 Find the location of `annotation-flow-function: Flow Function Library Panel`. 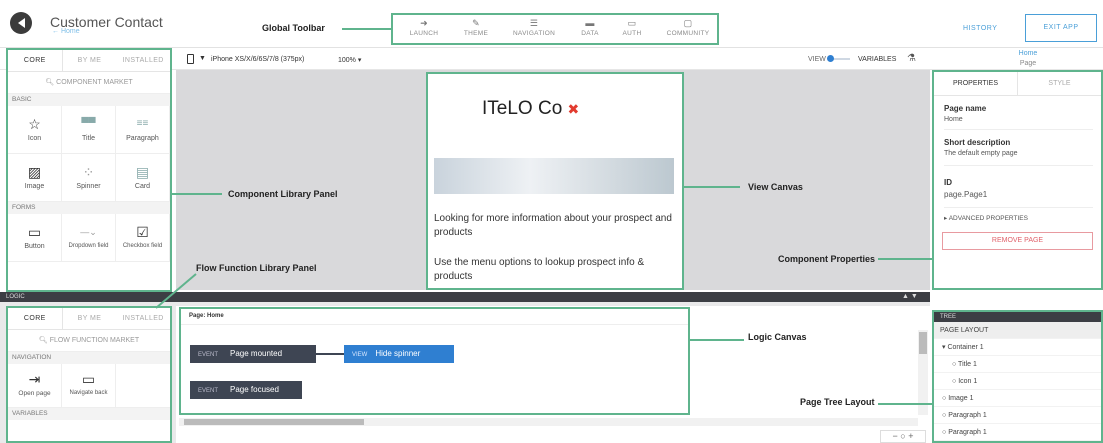

annotation-flow-function: Flow Function Library Panel is located at coordinates (256, 268).